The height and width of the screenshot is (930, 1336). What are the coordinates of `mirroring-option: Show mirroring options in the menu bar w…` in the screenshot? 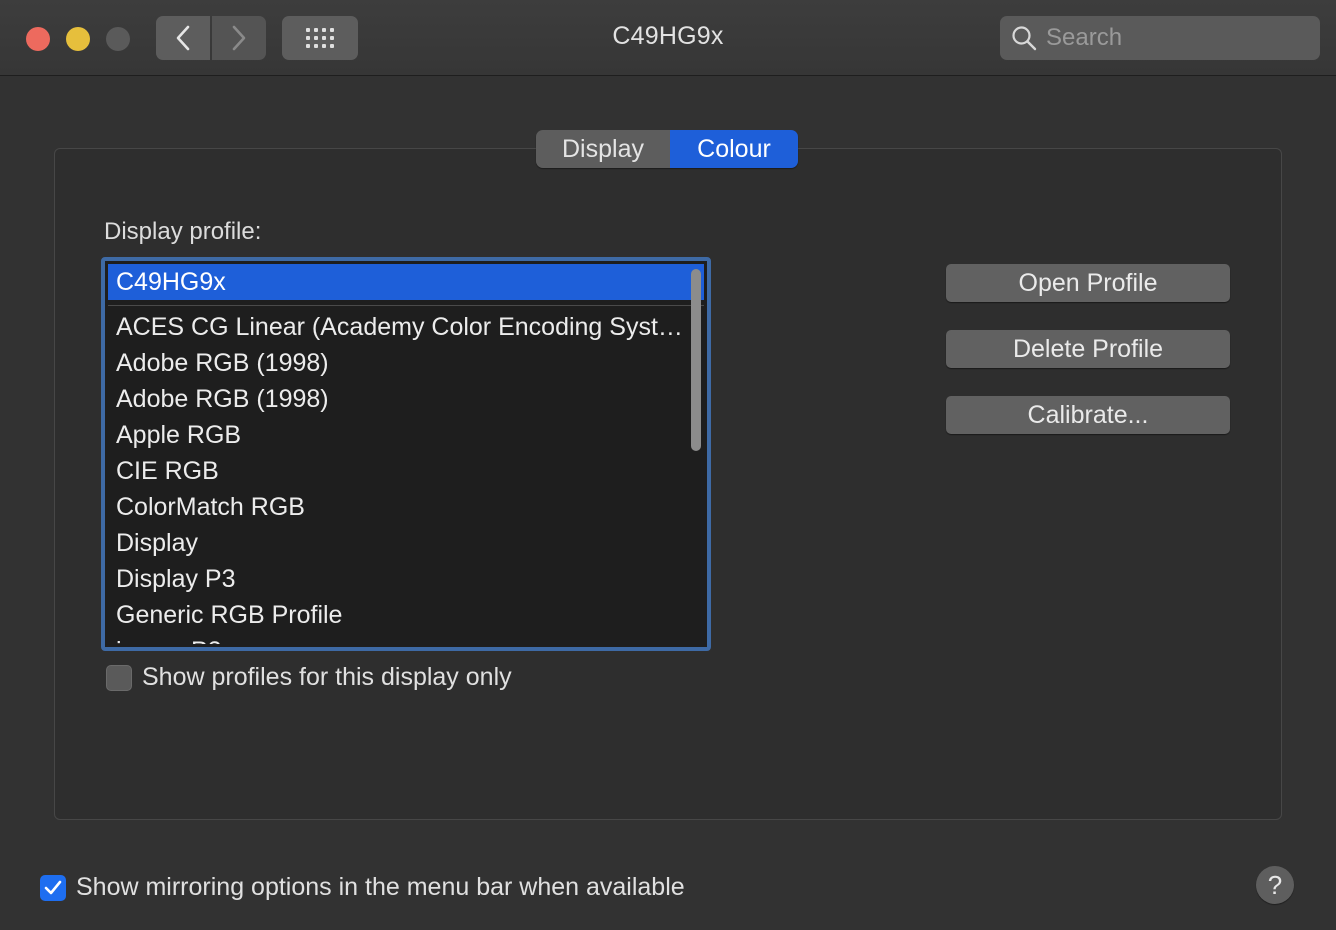 It's located at (362, 887).